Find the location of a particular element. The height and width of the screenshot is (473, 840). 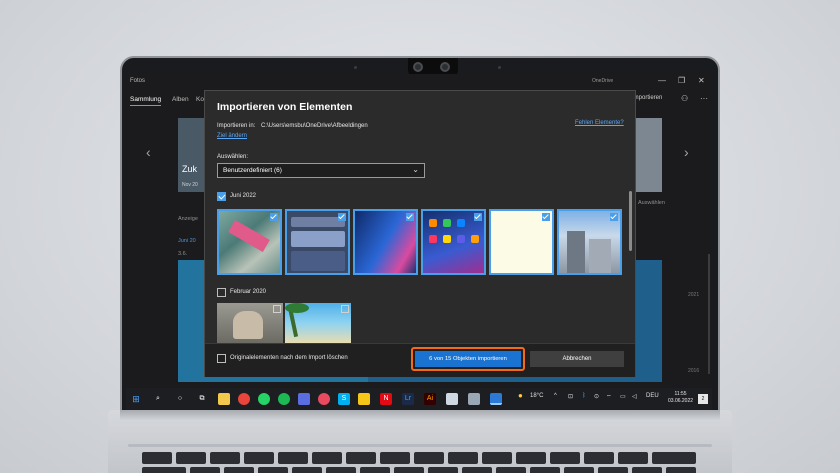

teams-icon is located at coordinates (304, 399).